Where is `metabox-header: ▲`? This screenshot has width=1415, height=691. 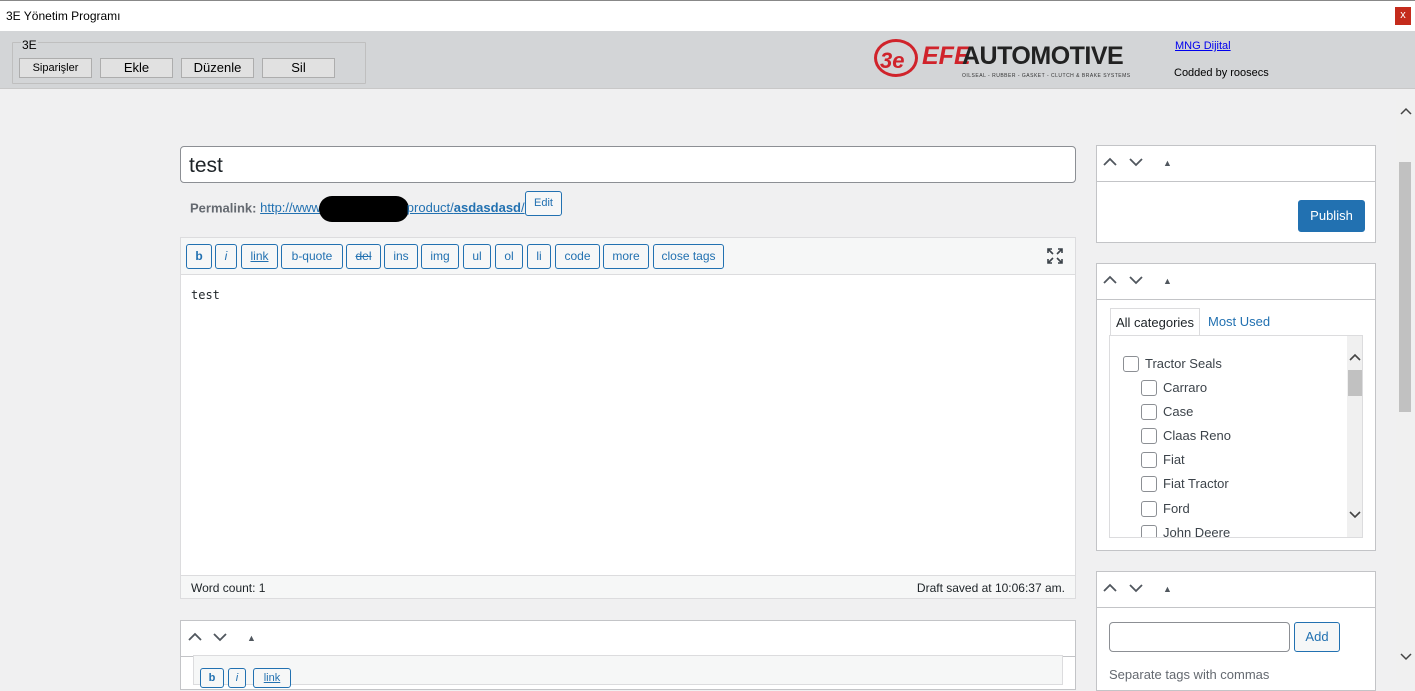 metabox-header: ▲ is located at coordinates (628, 639).